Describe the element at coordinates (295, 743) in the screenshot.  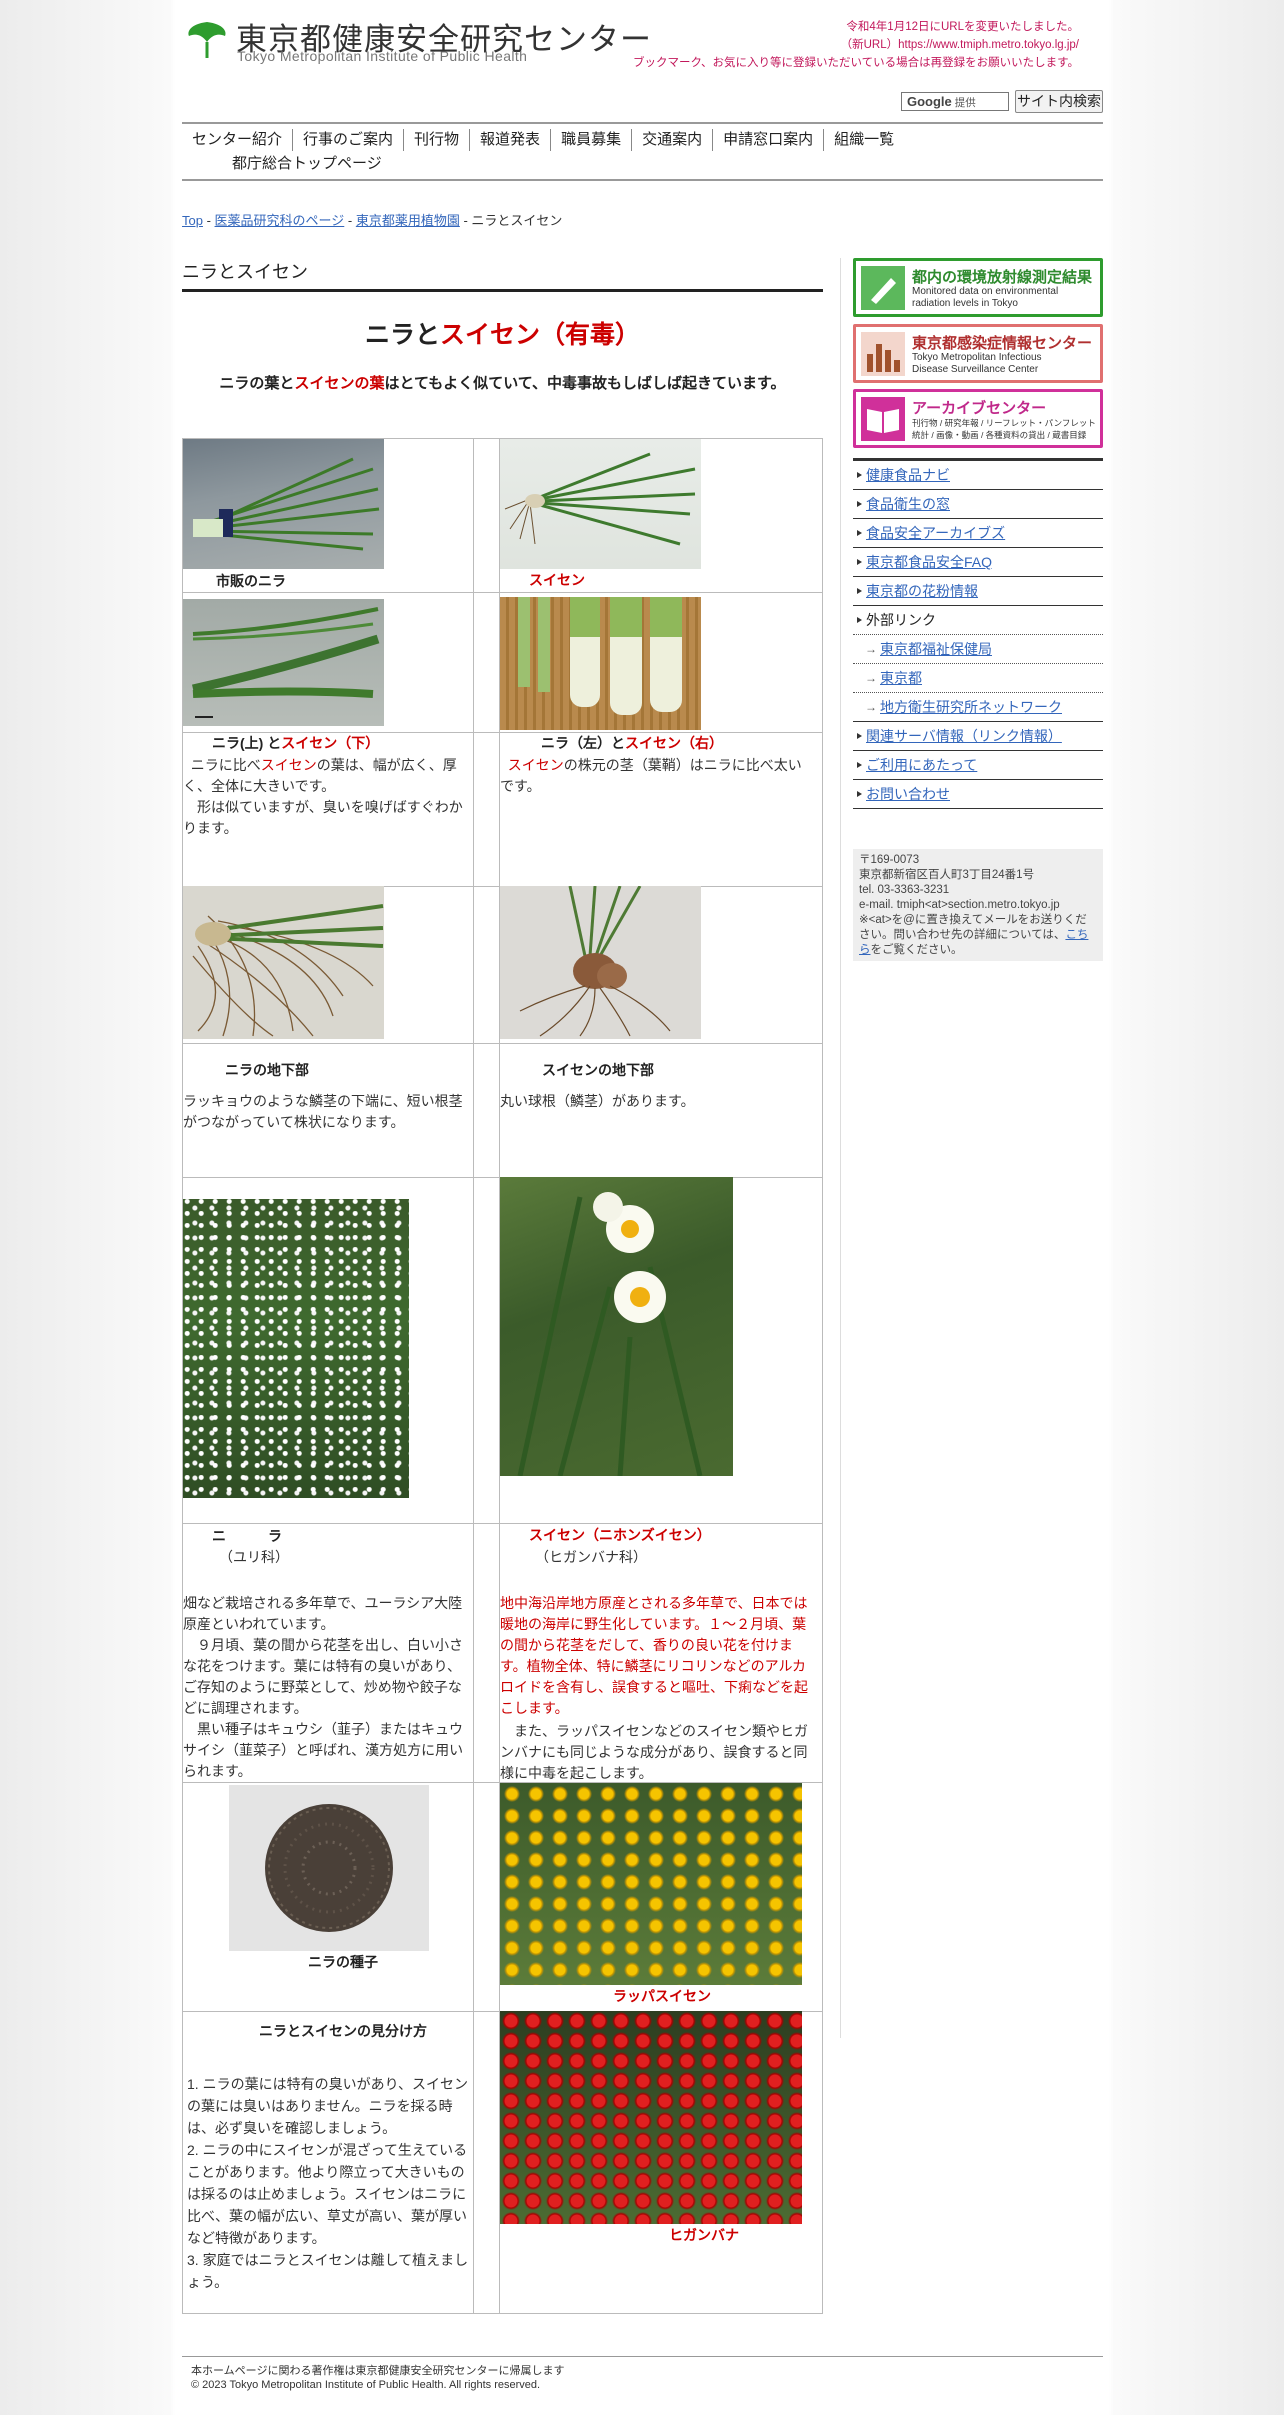
I see `caption-leaves-compare: ニラ(上) とスイセン（下）` at that location.